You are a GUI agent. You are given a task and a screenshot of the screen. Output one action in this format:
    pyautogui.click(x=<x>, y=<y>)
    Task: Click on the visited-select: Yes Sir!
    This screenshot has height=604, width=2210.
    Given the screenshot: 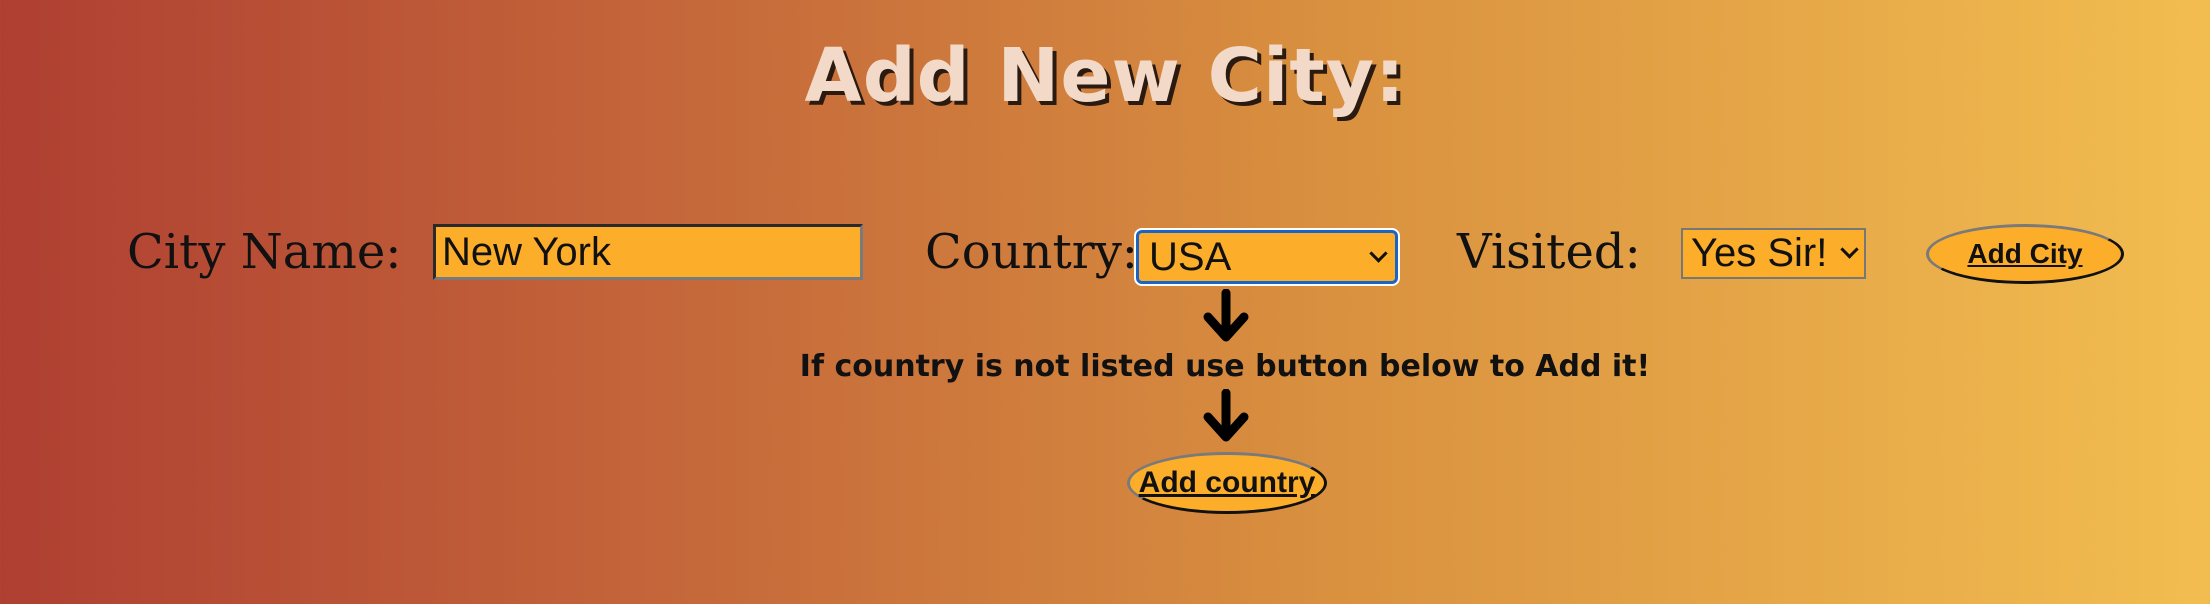 What is the action you would take?
    pyautogui.click(x=1773, y=253)
    